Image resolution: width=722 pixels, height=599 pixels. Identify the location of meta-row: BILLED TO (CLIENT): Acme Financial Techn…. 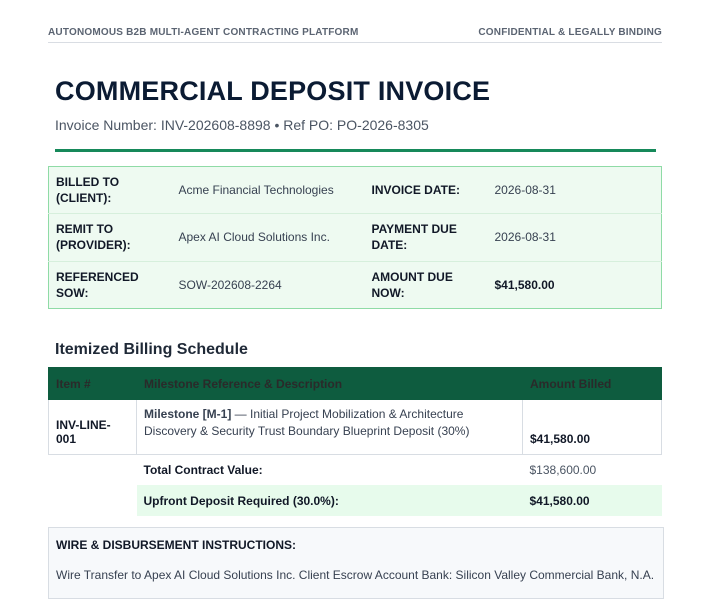
(355, 190).